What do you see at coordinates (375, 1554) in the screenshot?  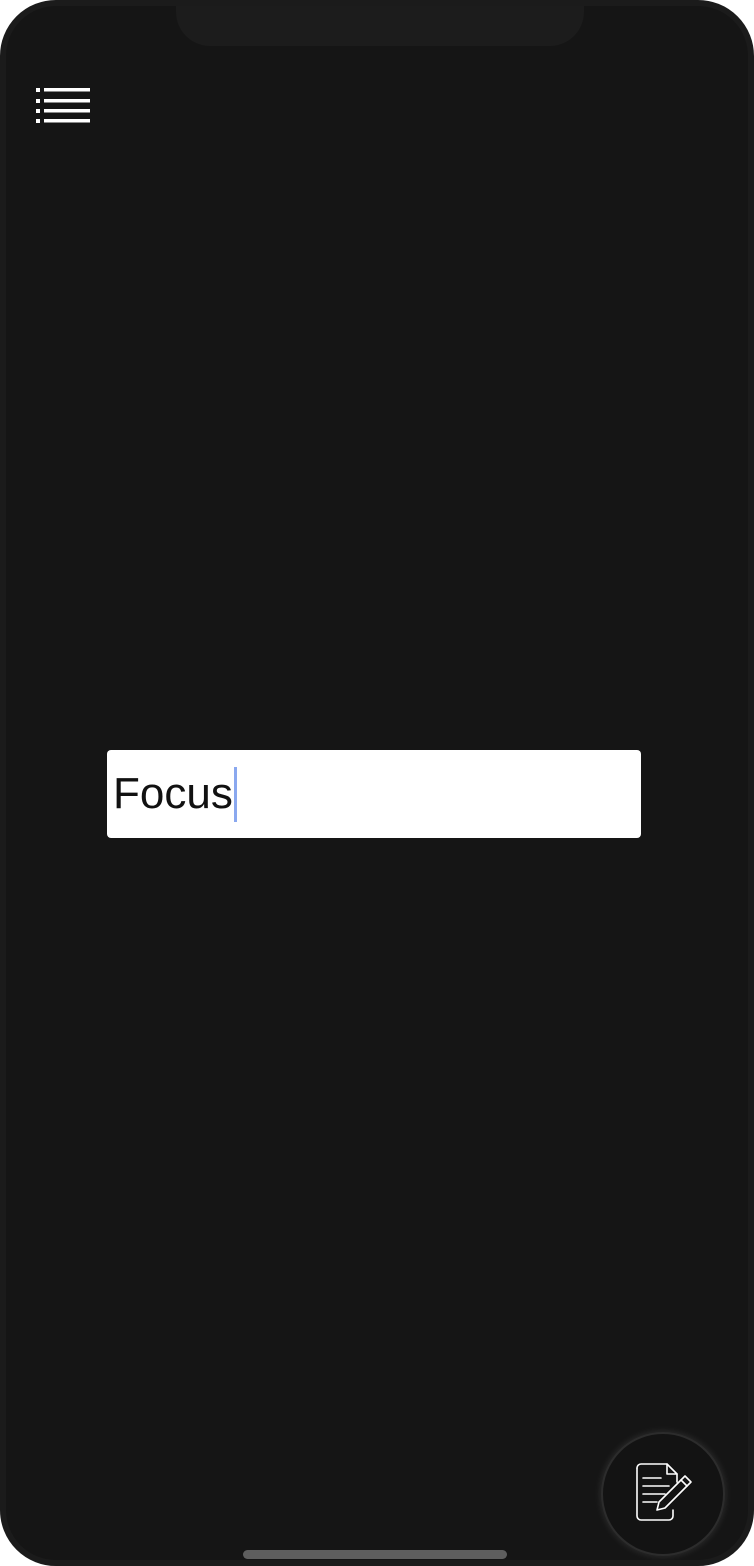 I see `home-indicator` at bounding box center [375, 1554].